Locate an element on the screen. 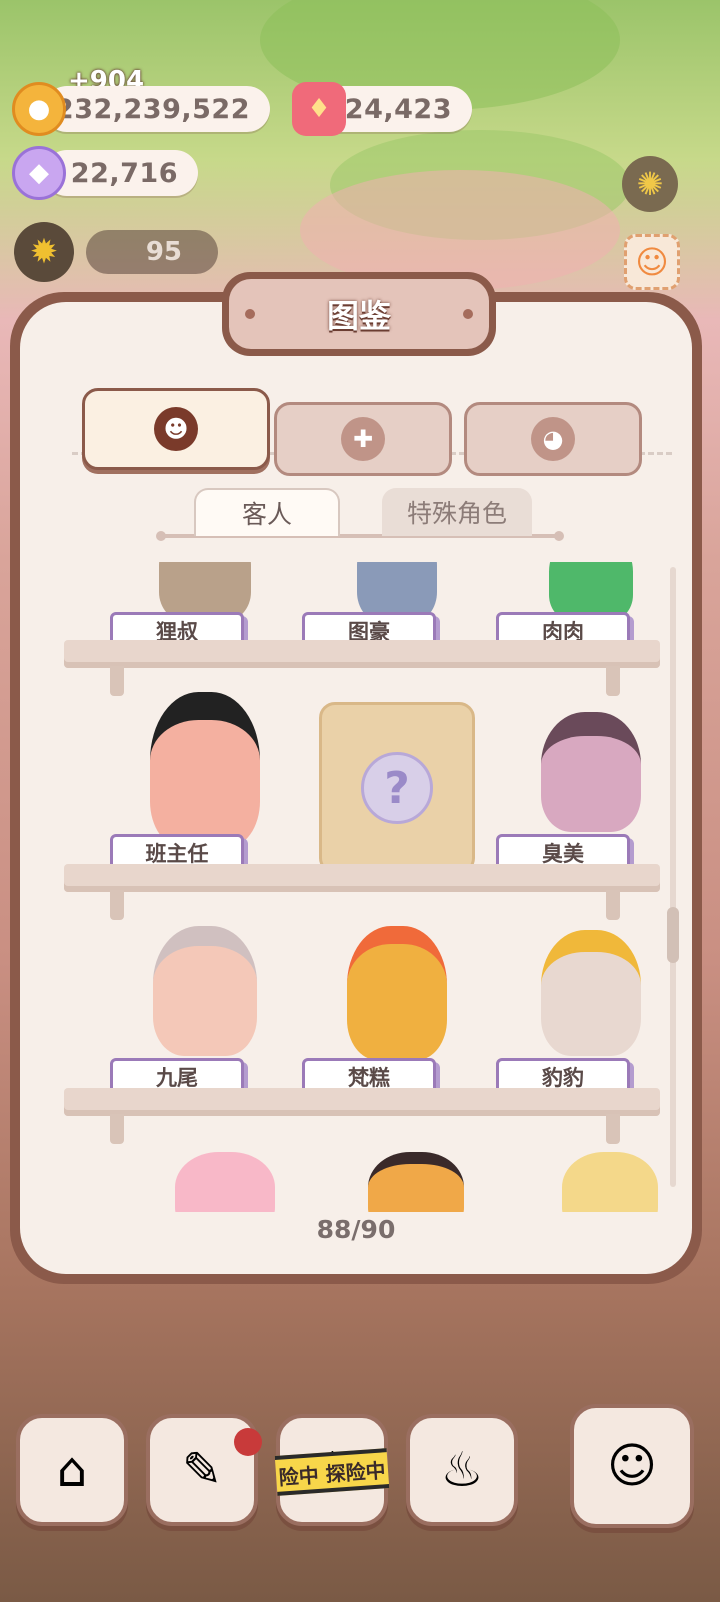 The height and width of the screenshot is (1602, 720). question-mark-icon: ? is located at coordinates (397, 788).